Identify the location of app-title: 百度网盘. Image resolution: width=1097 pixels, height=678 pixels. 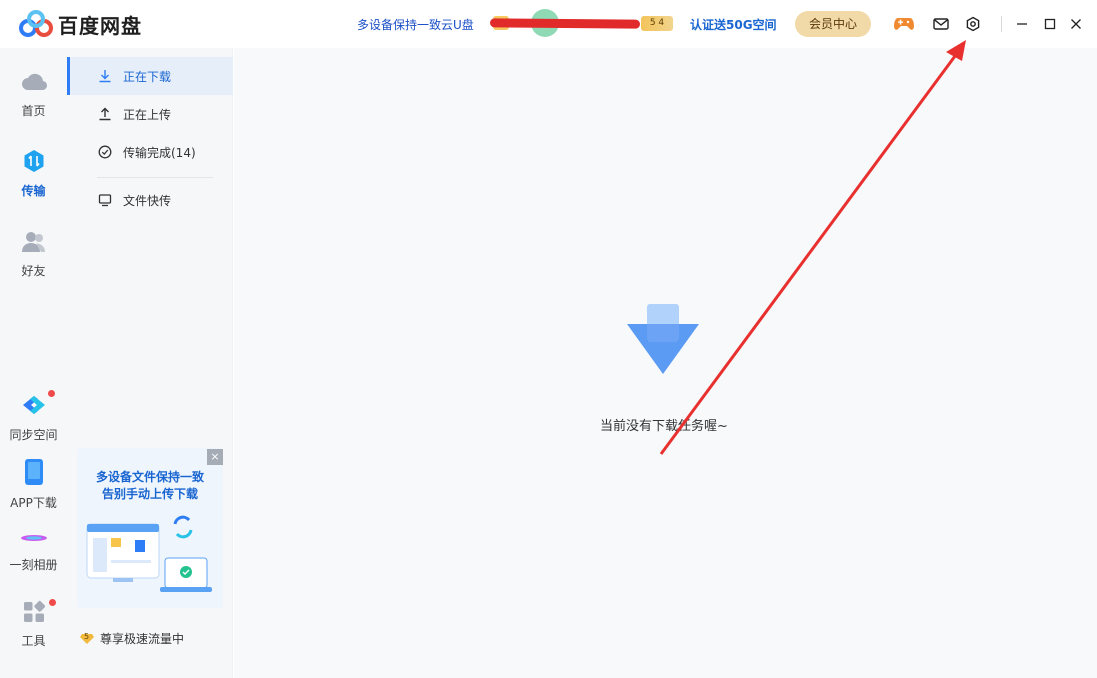
(100, 26).